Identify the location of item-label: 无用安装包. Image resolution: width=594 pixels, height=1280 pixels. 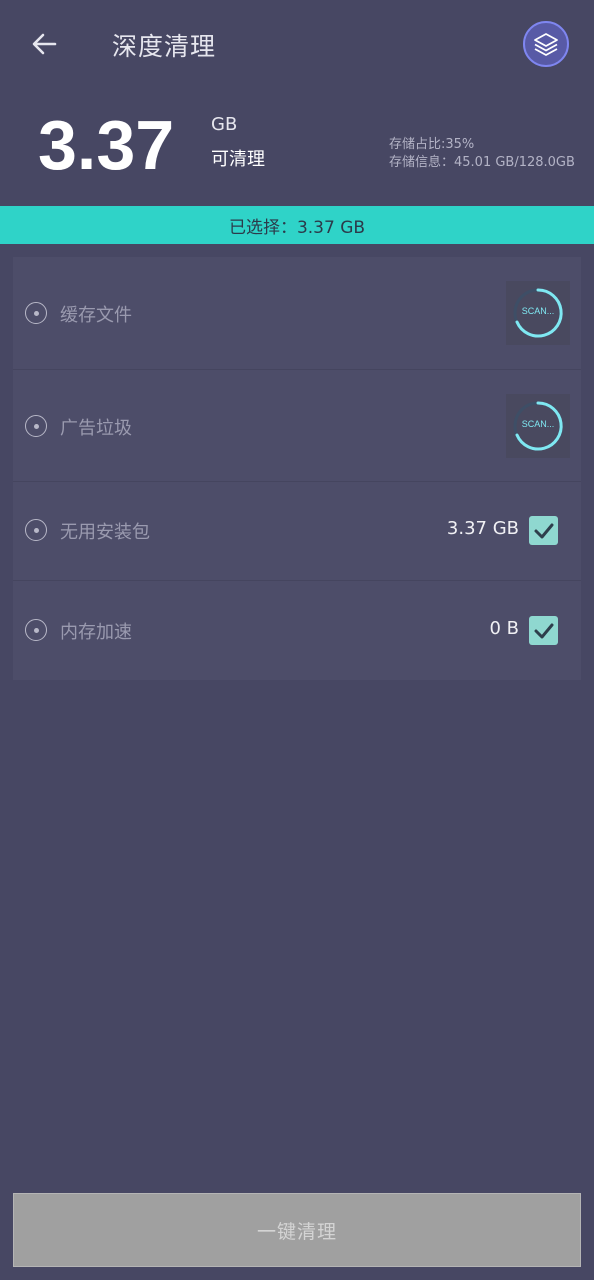
(105, 532).